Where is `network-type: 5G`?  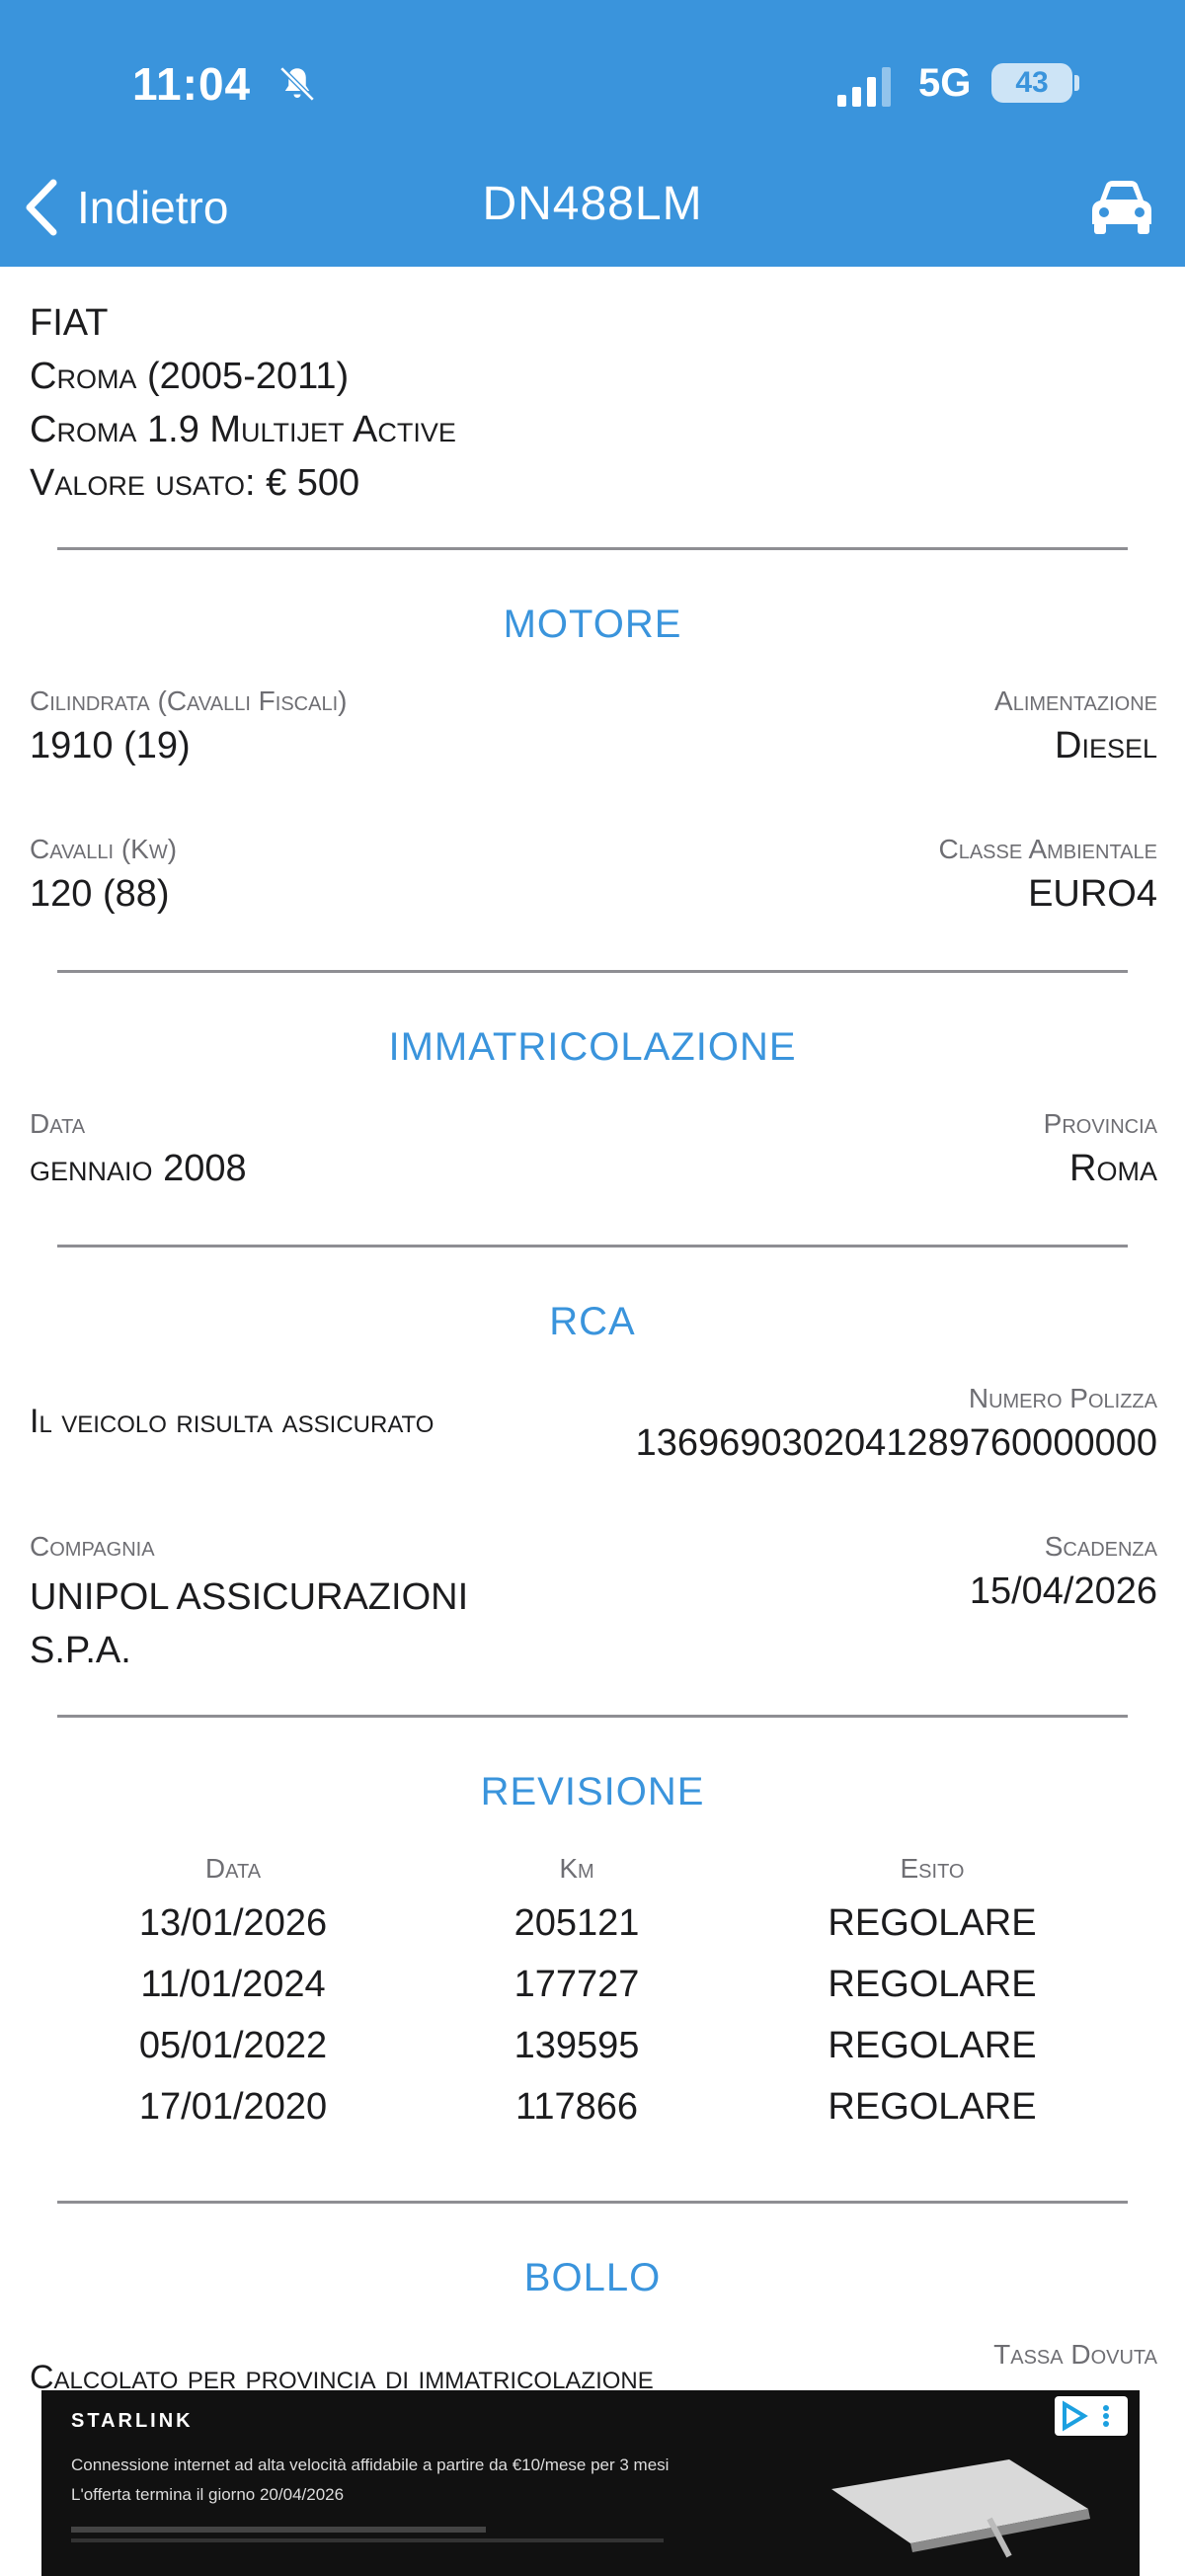 network-type: 5G is located at coordinates (945, 83).